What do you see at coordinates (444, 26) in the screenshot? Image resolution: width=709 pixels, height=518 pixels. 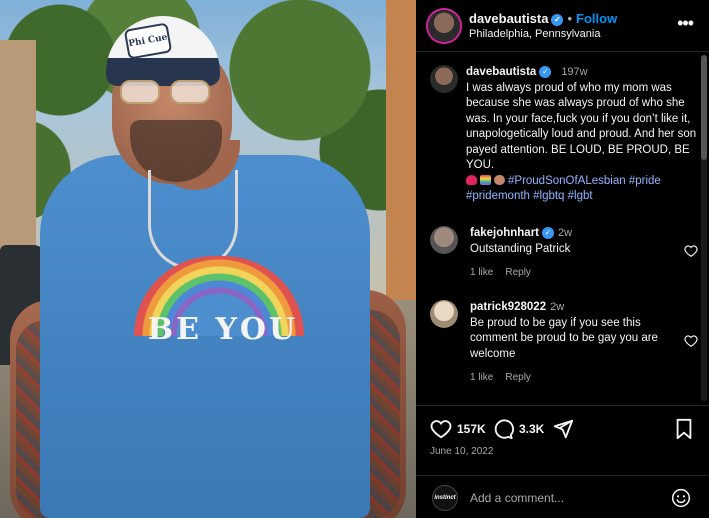 I see `author-avatar` at bounding box center [444, 26].